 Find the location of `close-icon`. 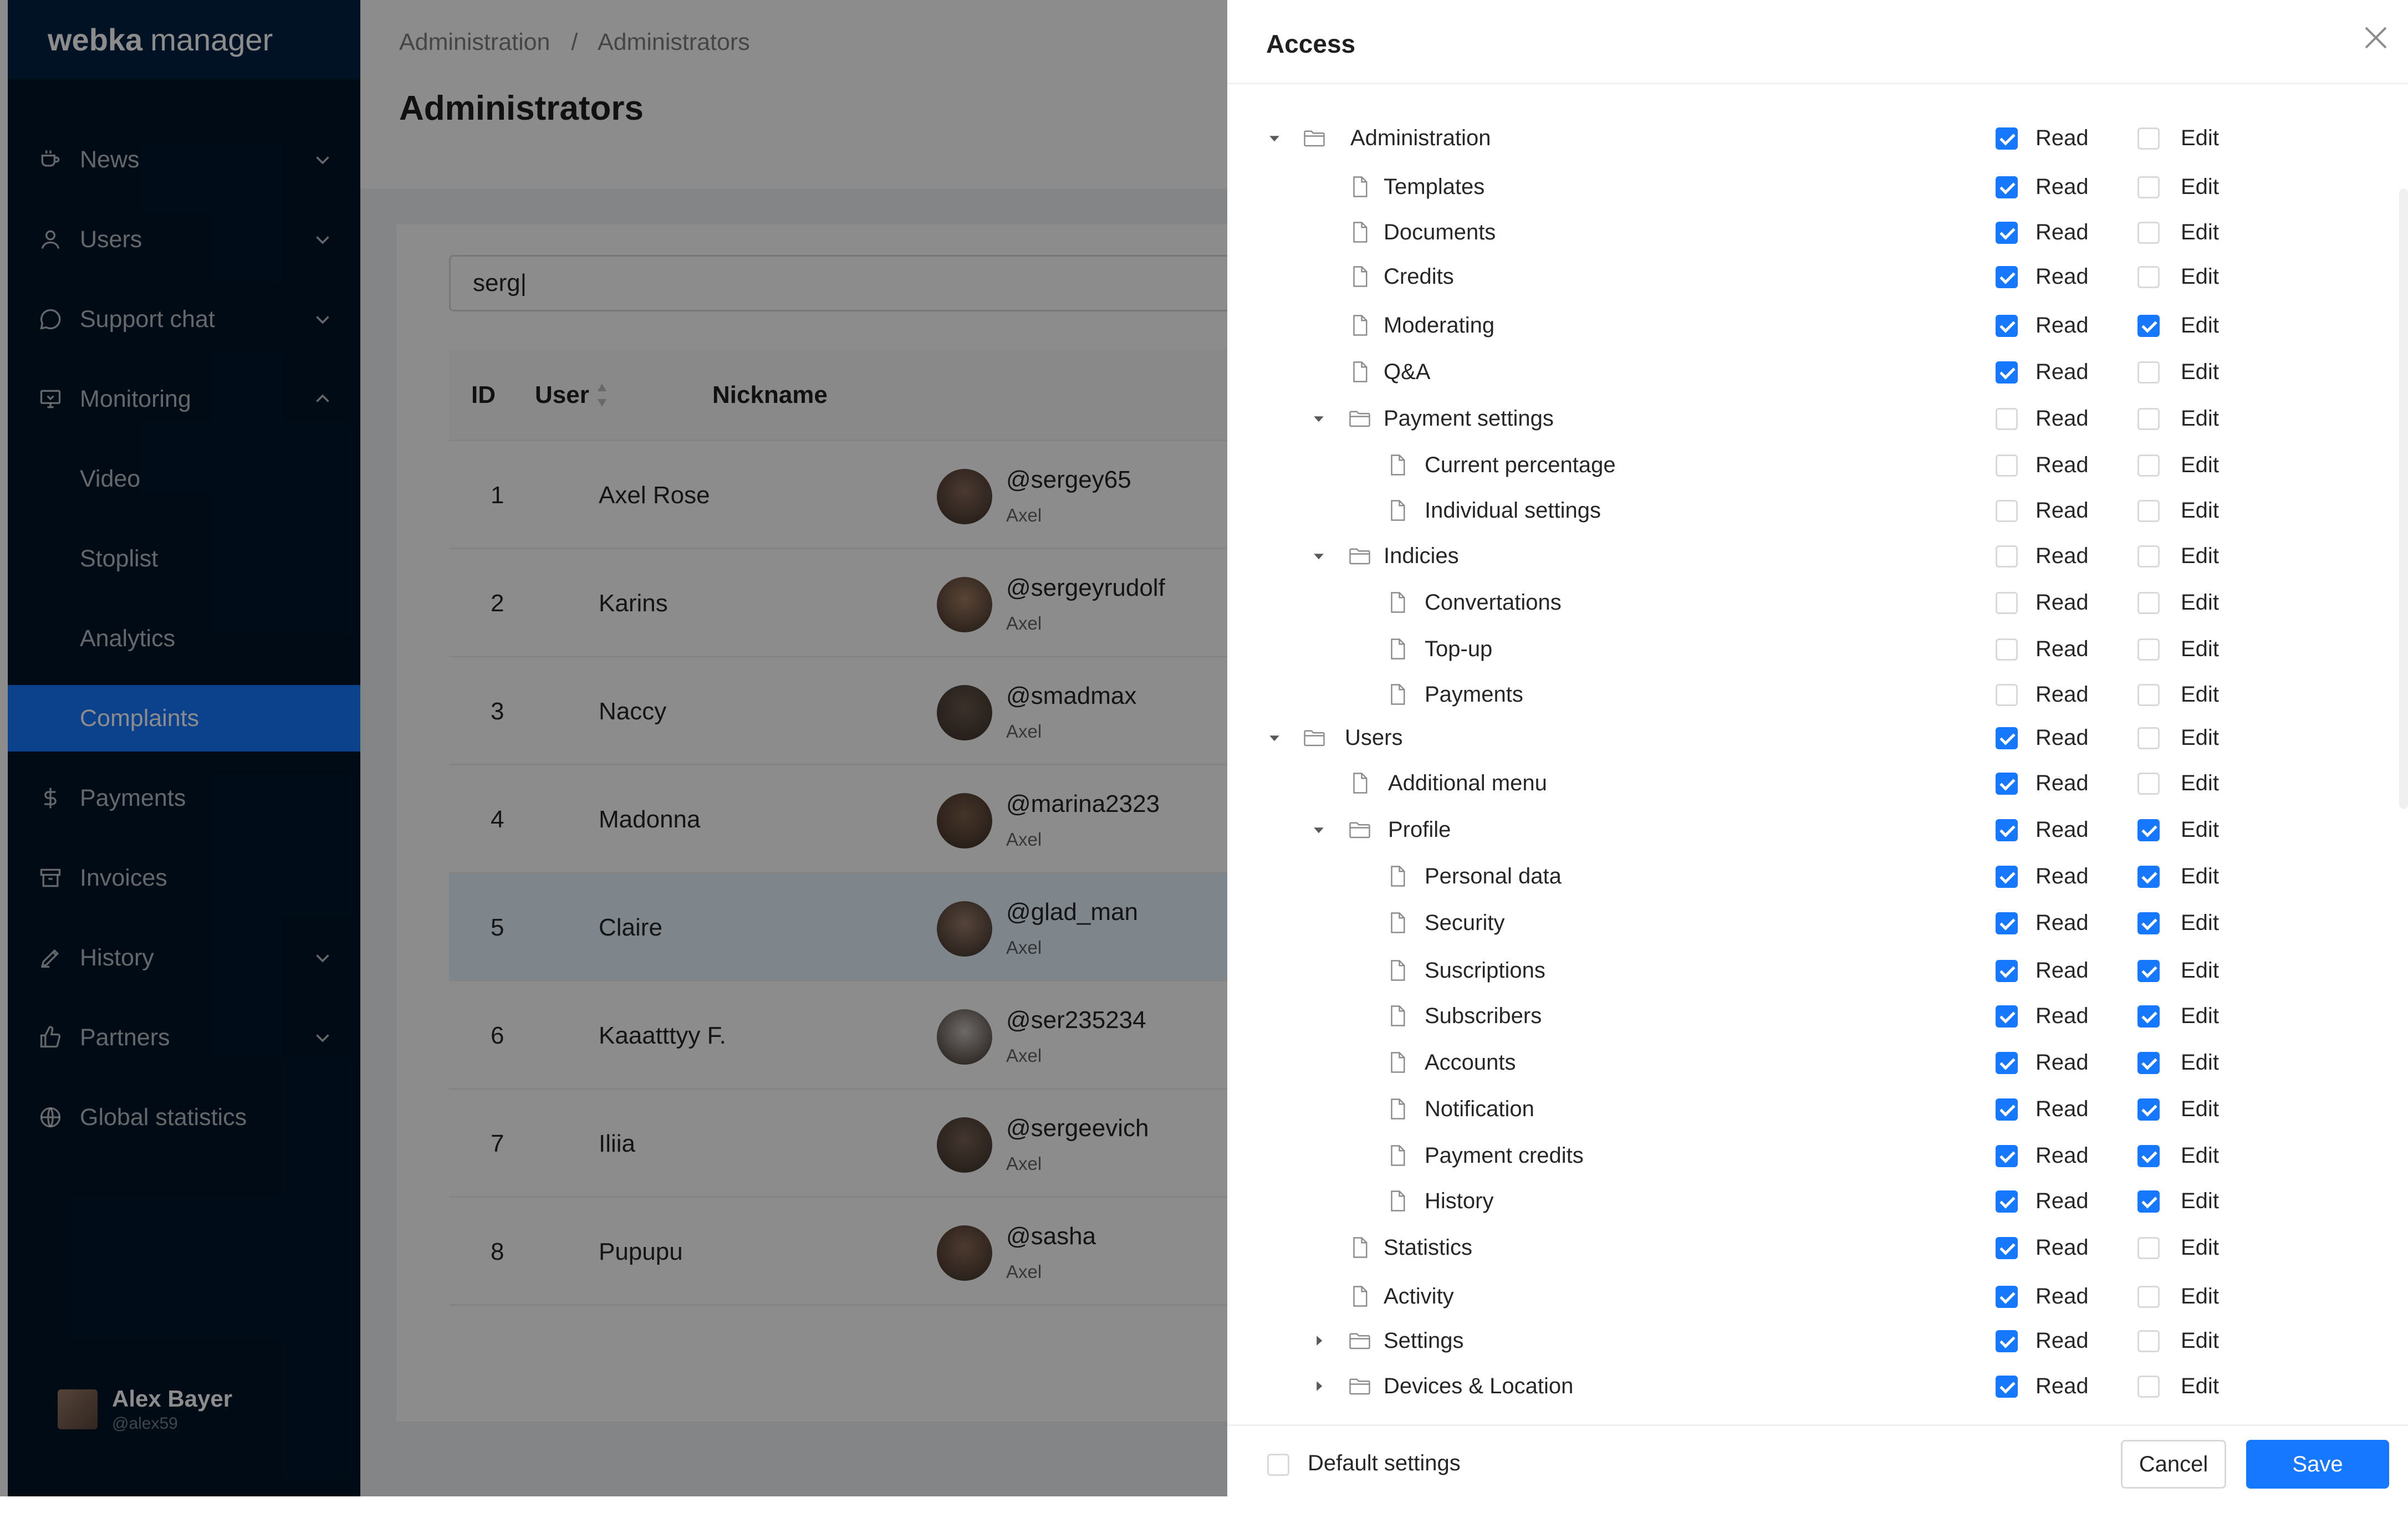

close-icon is located at coordinates (2376, 38).